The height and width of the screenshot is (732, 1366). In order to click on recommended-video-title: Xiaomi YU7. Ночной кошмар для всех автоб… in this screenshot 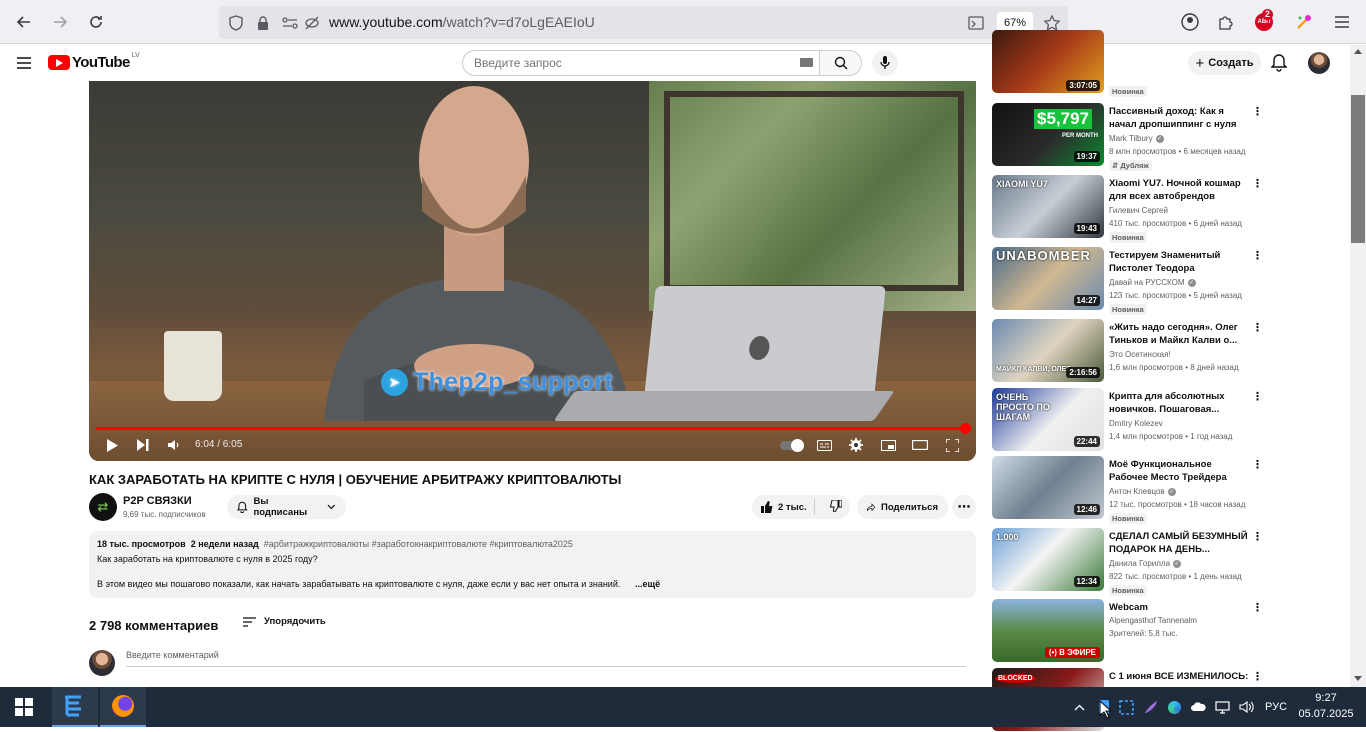, I will do `click(1179, 190)`.